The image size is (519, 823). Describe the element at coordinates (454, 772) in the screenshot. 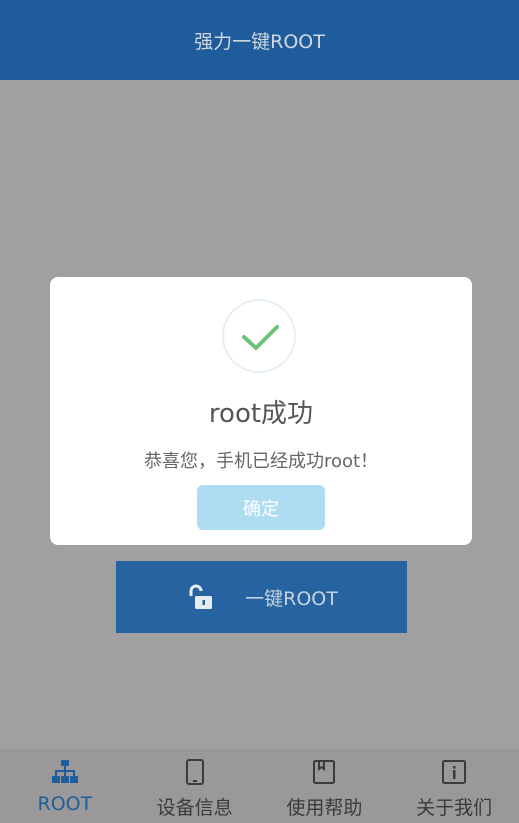

I see `info-icon` at that location.